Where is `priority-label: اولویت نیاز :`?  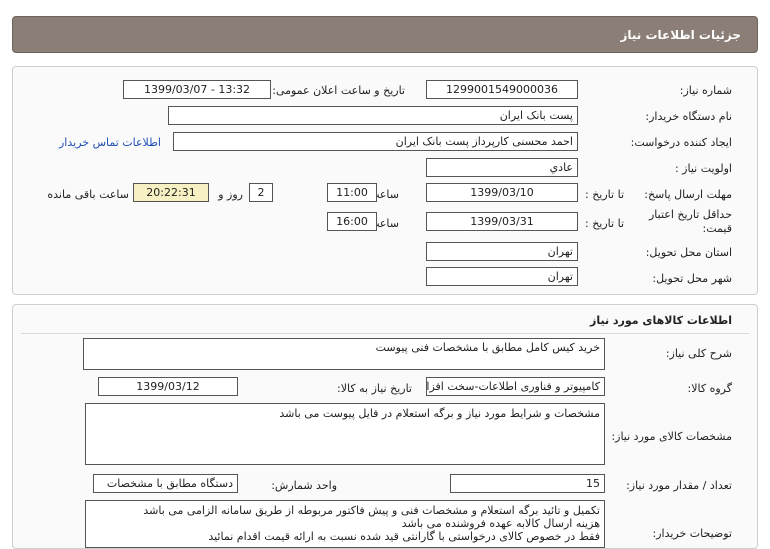
priority-label: اولویت نیاز : is located at coordinates (703, 168).